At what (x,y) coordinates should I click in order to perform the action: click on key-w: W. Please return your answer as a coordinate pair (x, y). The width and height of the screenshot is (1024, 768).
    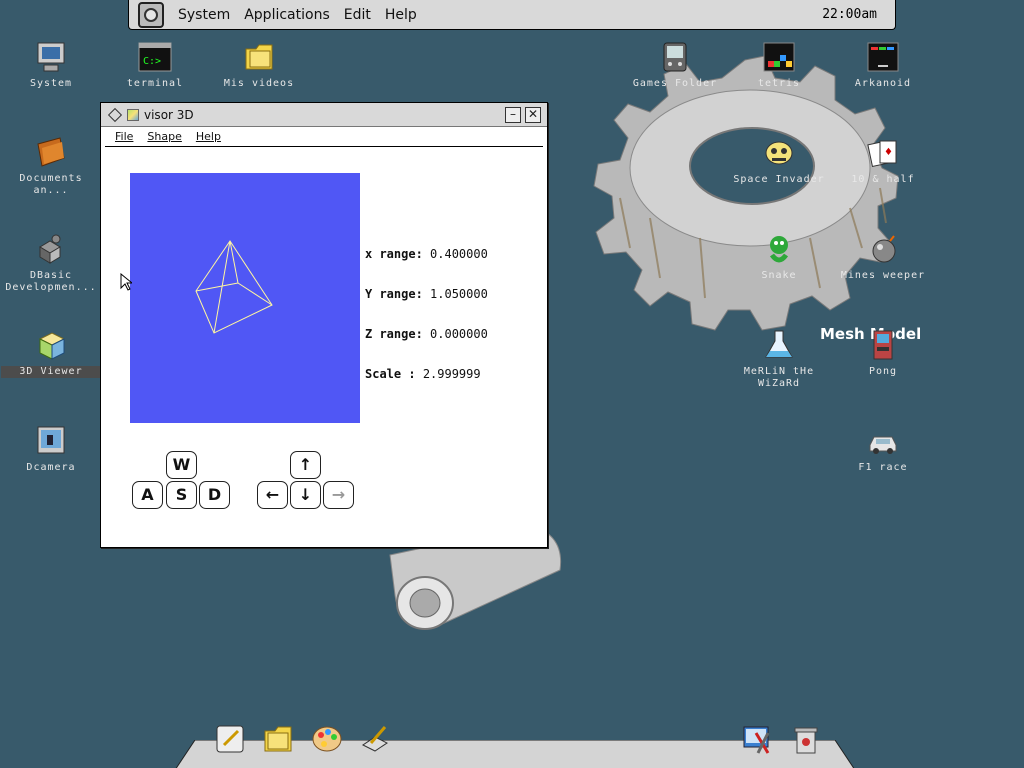
    Looking at the image, I should click on (181, 465).